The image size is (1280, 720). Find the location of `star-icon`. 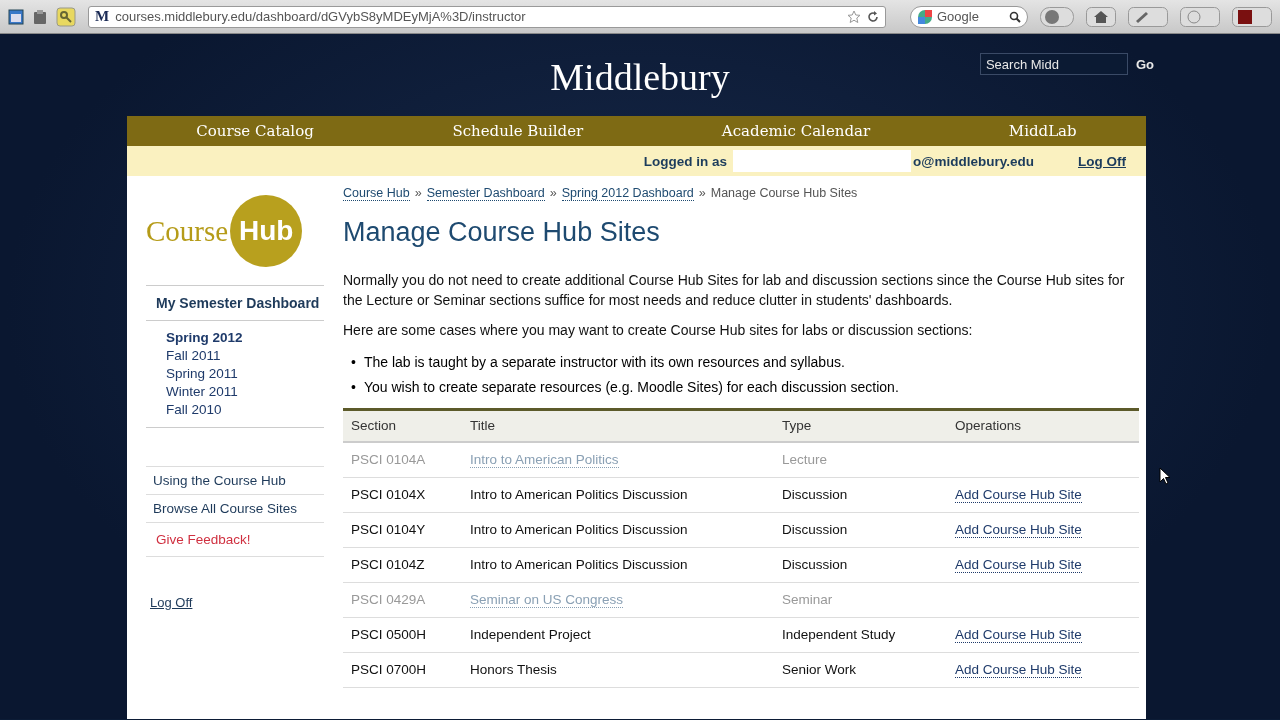

star-icon is located at coordinates (854, 16).